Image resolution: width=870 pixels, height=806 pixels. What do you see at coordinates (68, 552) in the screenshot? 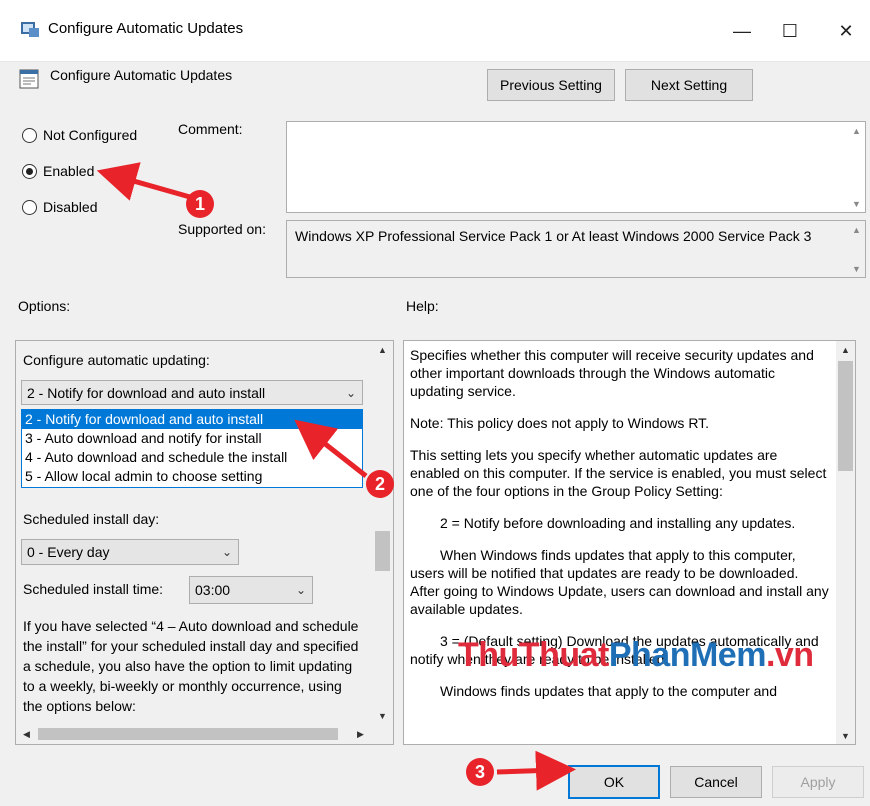
I see `install-day-value: 0 - Every day` at bounding box center [68, 552].